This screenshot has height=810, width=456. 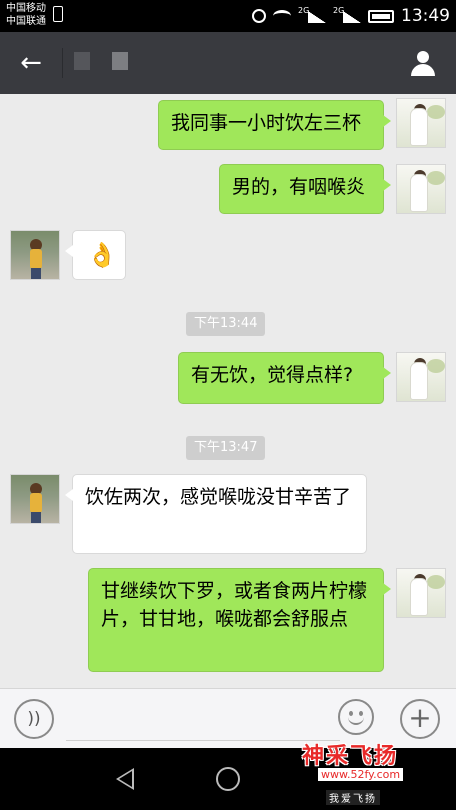 What do you see at coordinates (203, 719) in the screenshot?
I see `message-input` at bounding box center [203, 719].